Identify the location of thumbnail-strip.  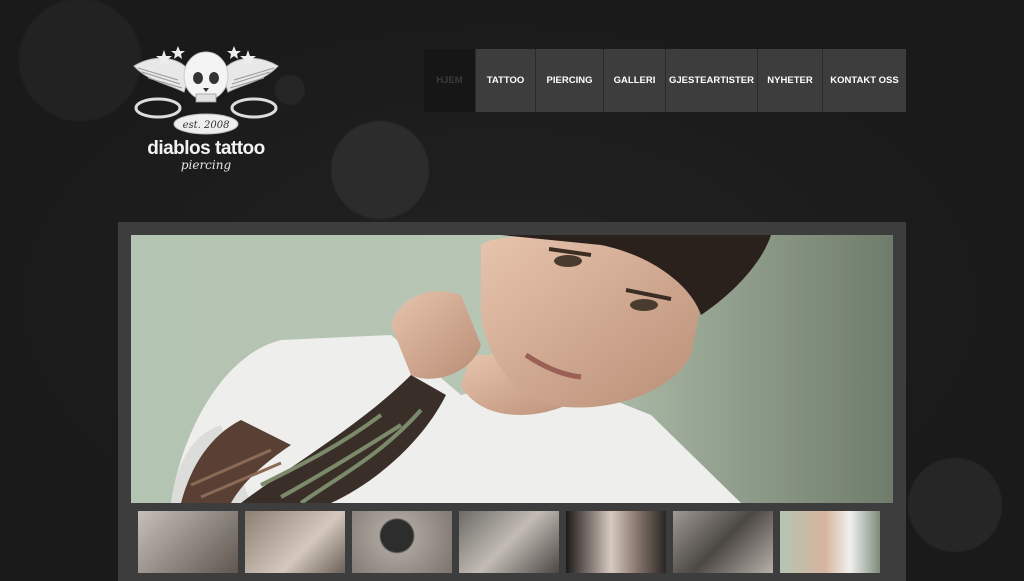
(509, 542).